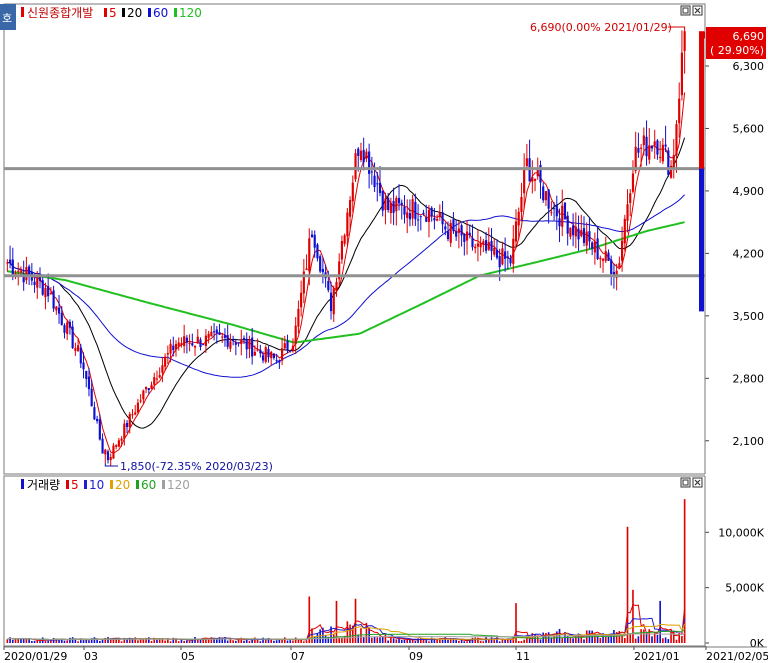 This screenshot has width=768, height=663. What do you see at coordinates (601, 27) in the screenshot?
I see `high-annotation: 6,690(0.00% 2021/01/29)` at bounding box center [601, 27].